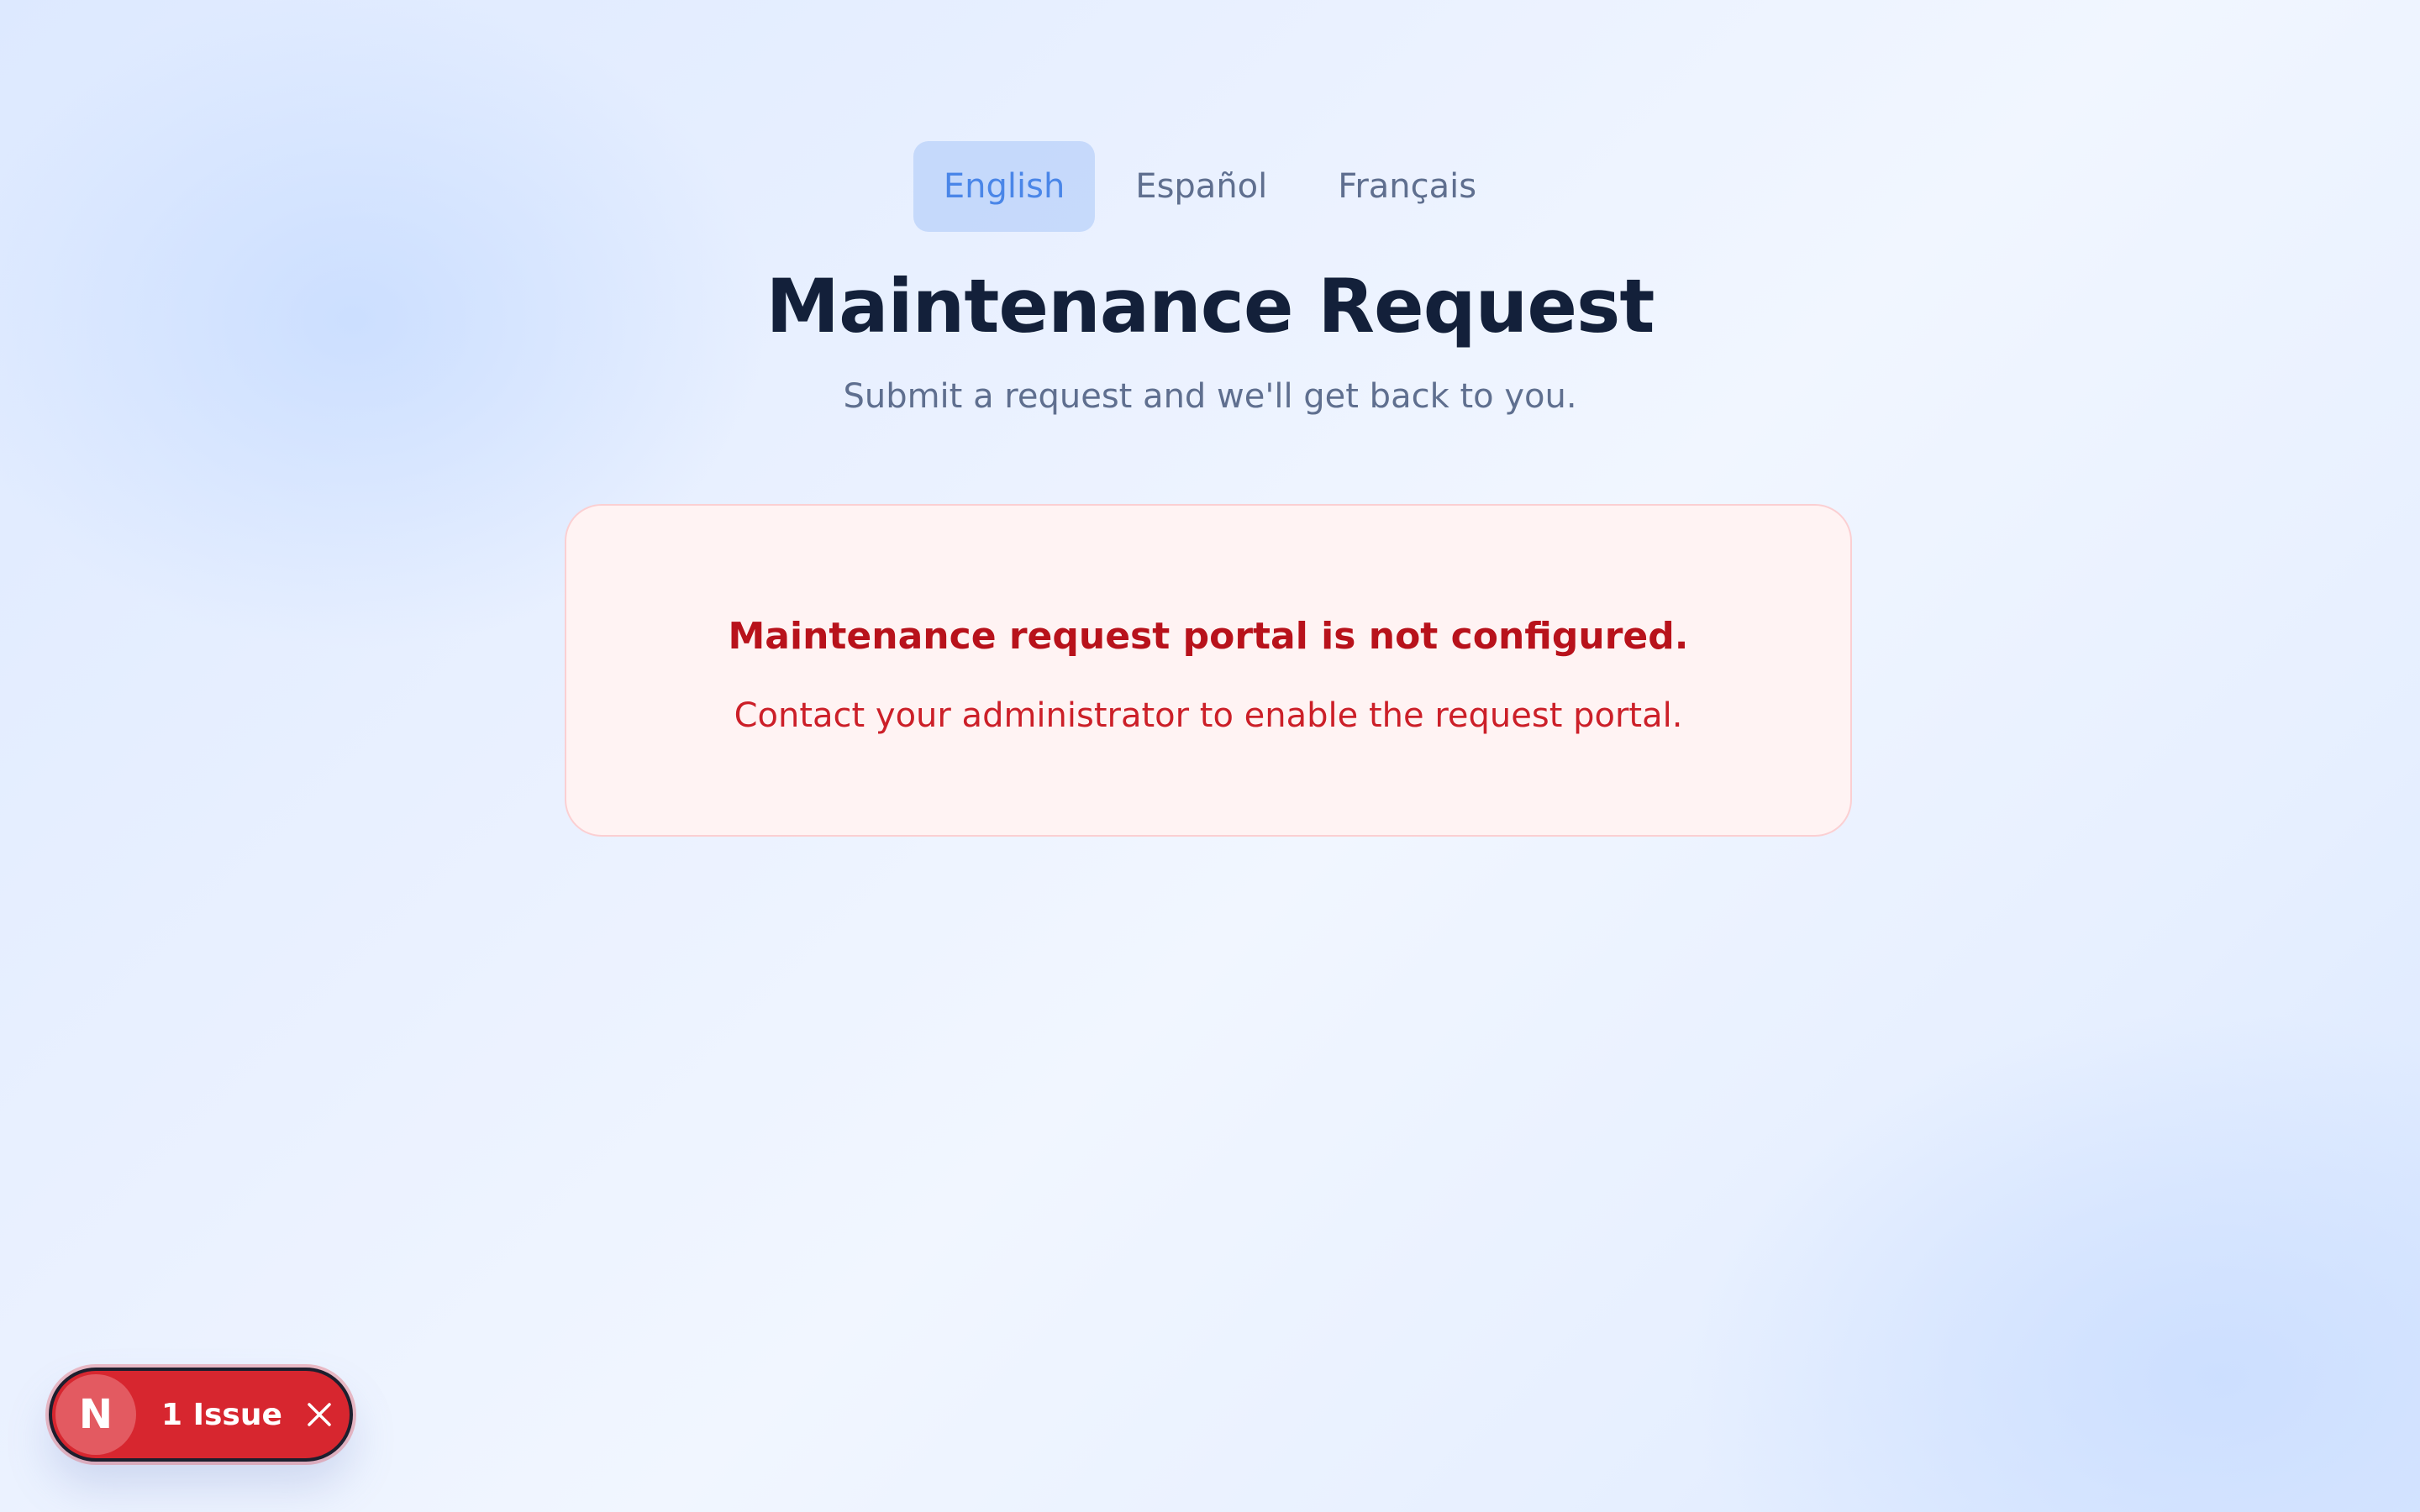  I want to click on language-tab-english: English, so click(1004, 186).